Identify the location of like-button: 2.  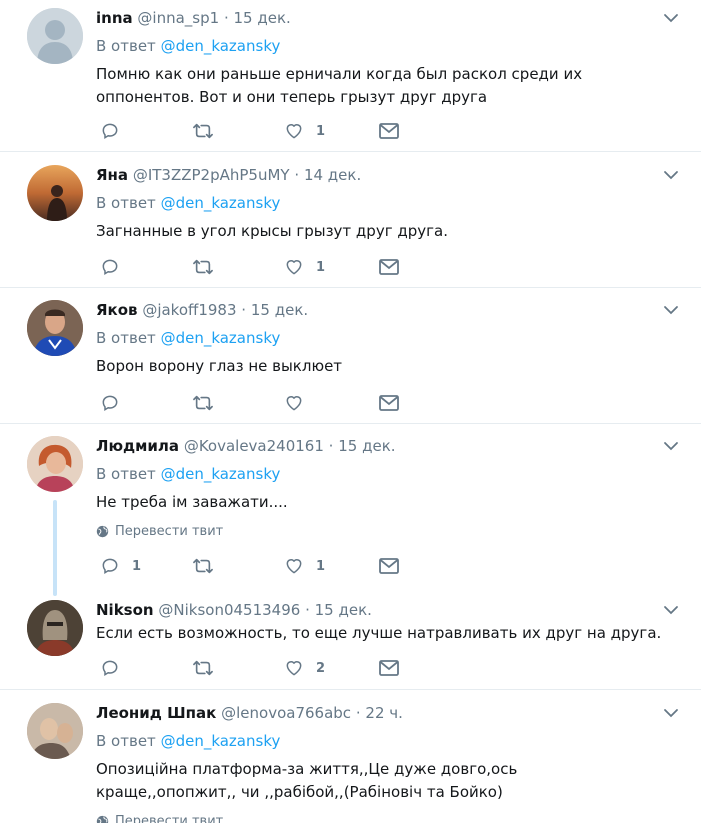
(304, 668).